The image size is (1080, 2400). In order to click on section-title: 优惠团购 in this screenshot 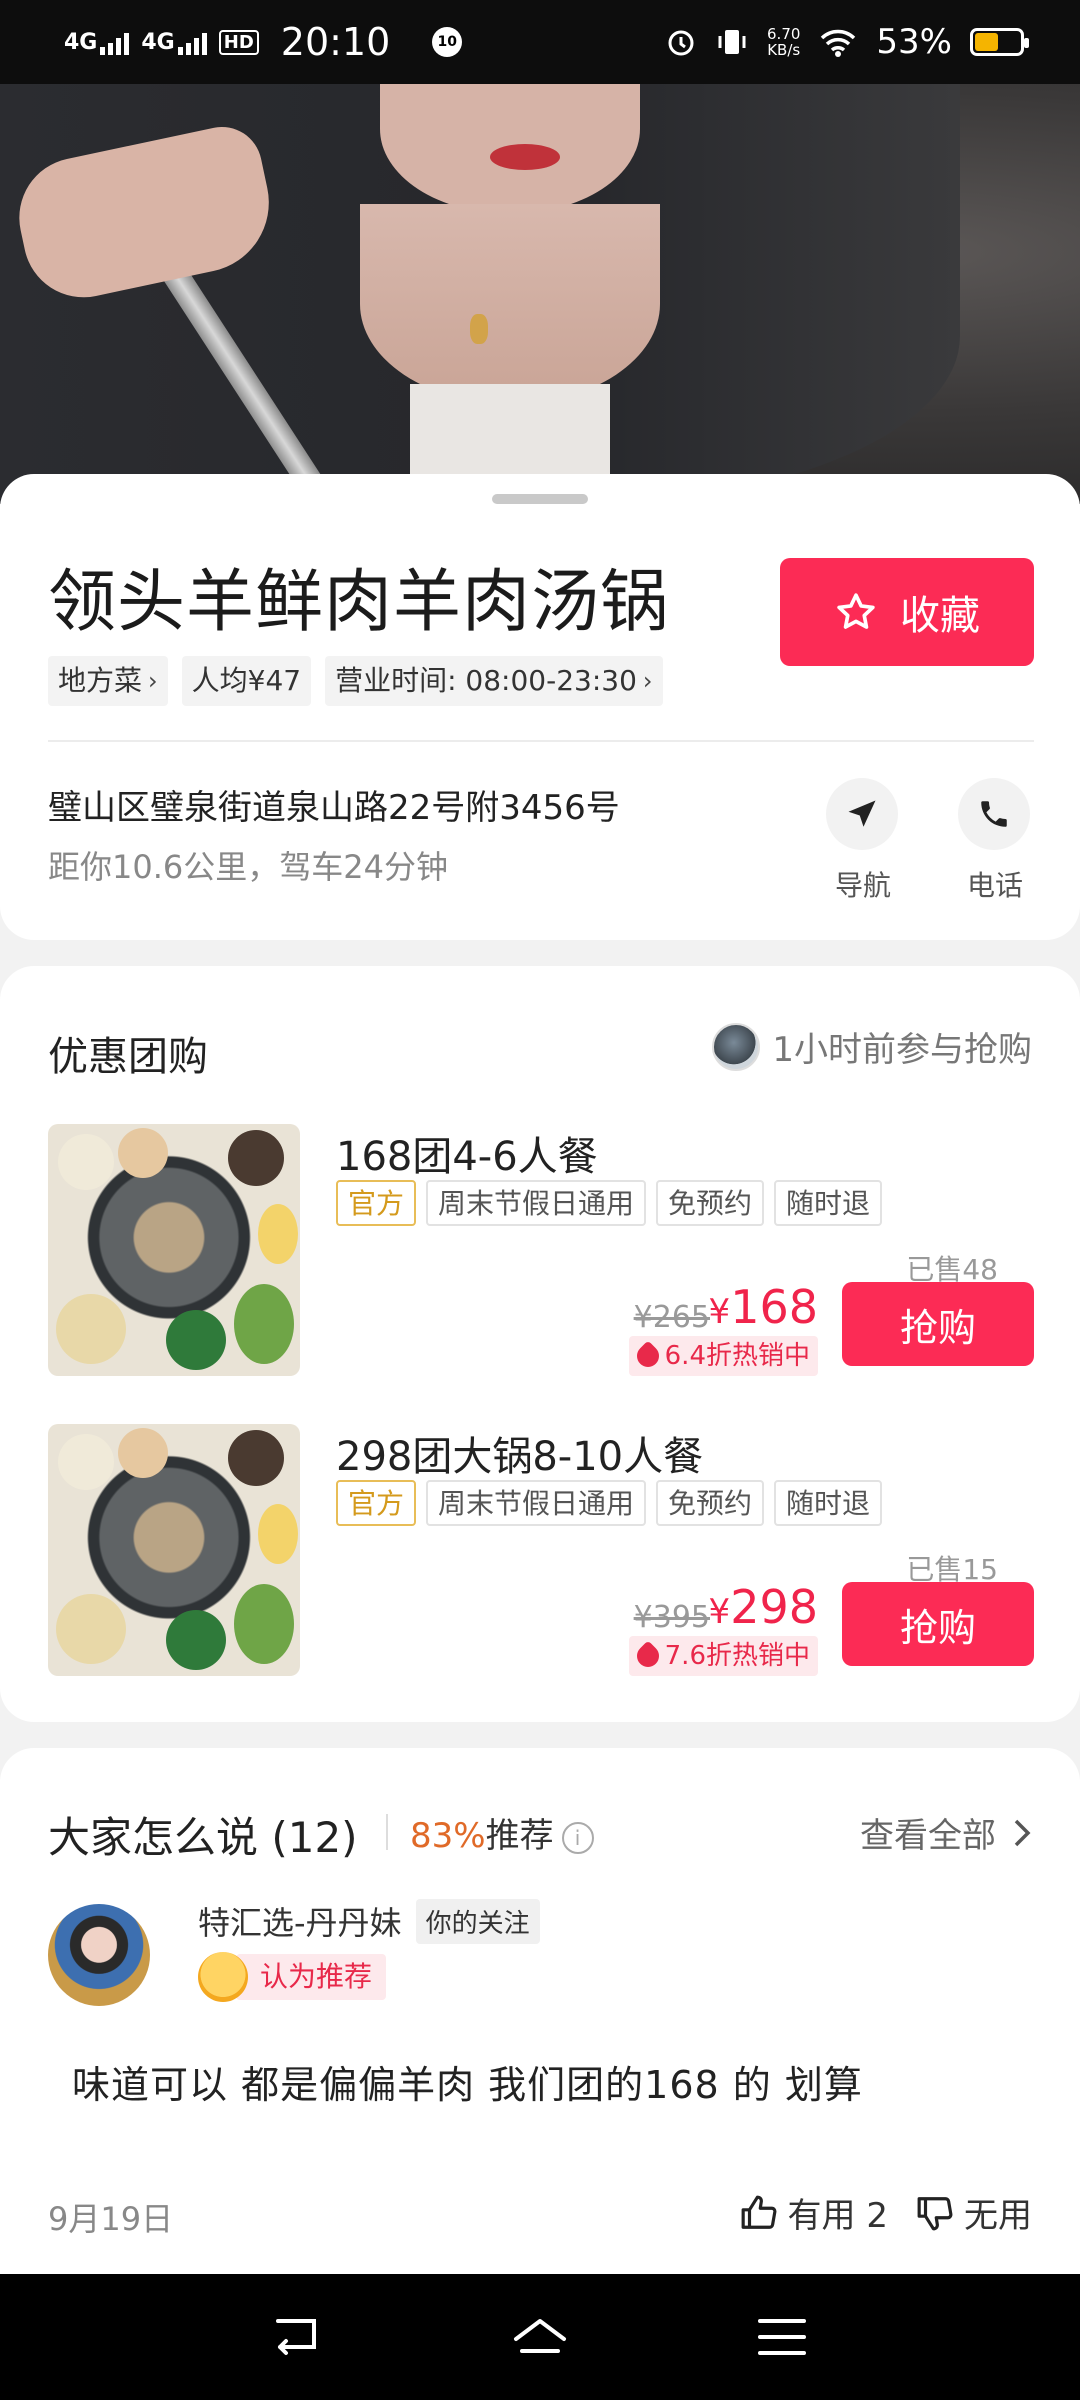, I will do `click(128, 1057)`.